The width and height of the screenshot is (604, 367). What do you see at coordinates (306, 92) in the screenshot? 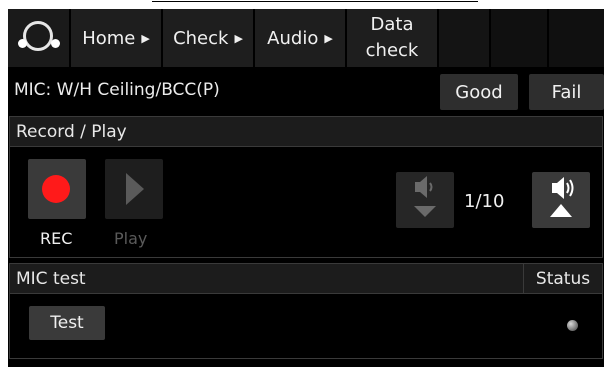
I see `mic-row: MIC: W/H Ceiling/BCC(P) Good Fail` at bounding box center [306, 92].